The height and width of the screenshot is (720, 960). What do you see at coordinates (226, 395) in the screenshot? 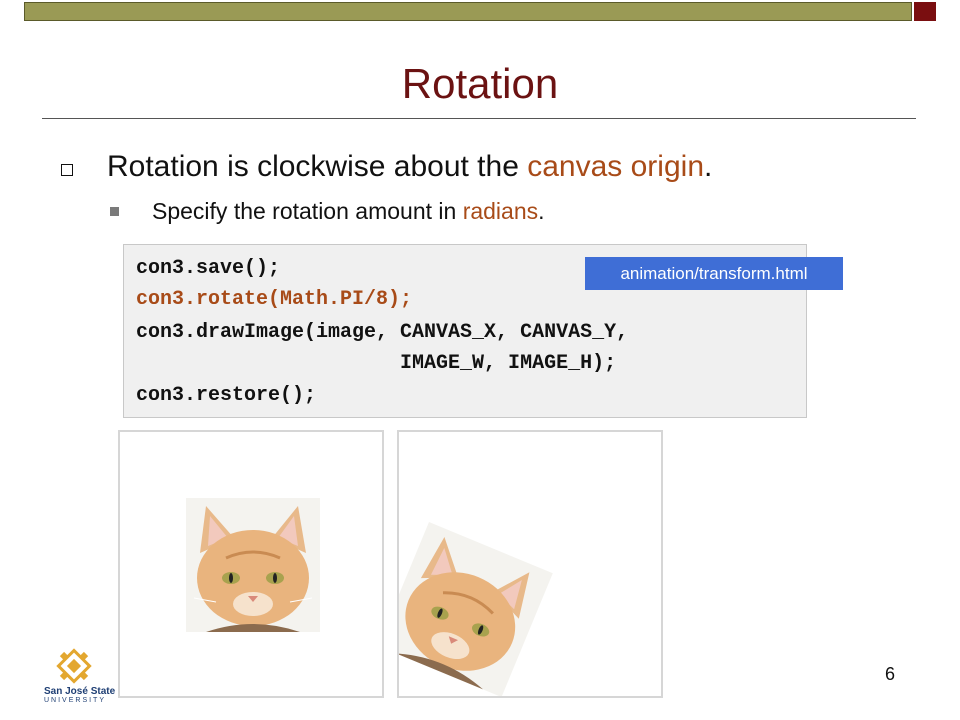
I see `code-line: con3.restore();` at bounding box center [226, 395].